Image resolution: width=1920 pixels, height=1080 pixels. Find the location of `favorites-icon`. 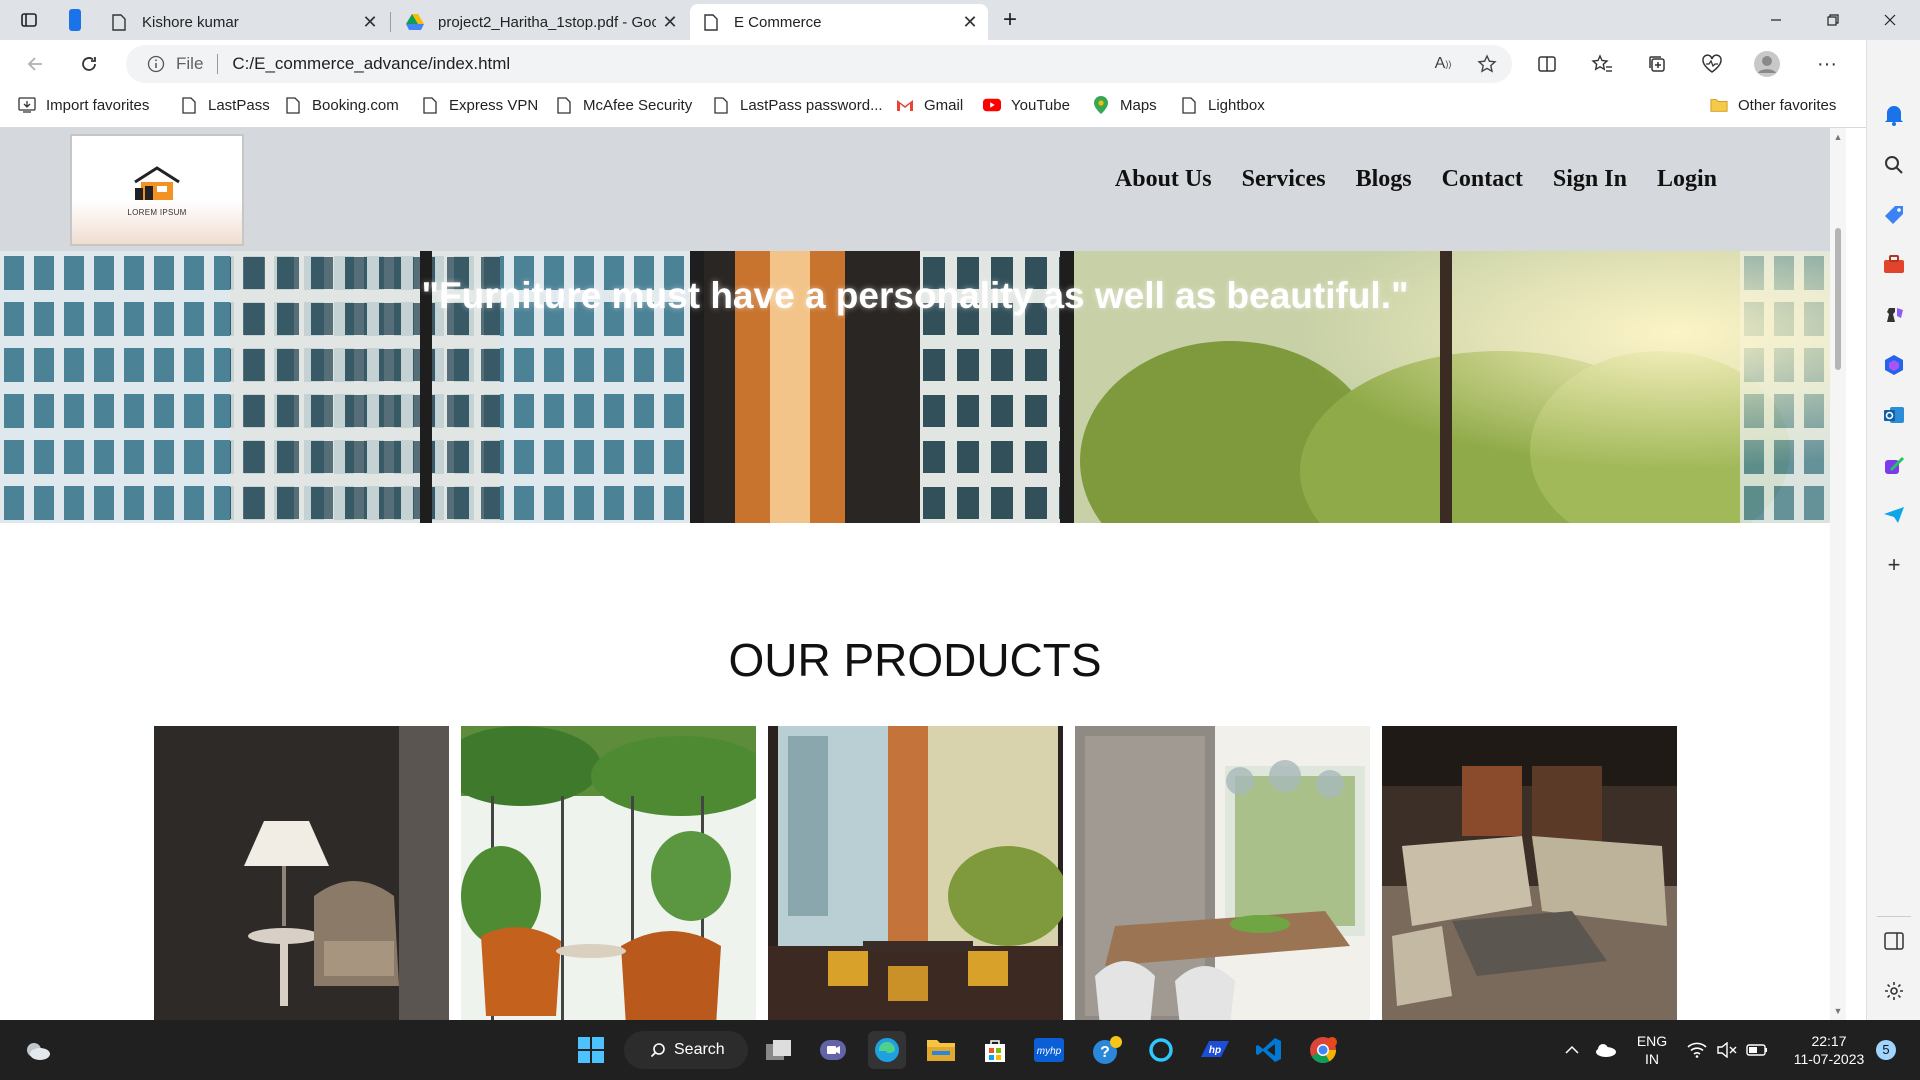

favorites-icon is located at coordinates (1602, 64).